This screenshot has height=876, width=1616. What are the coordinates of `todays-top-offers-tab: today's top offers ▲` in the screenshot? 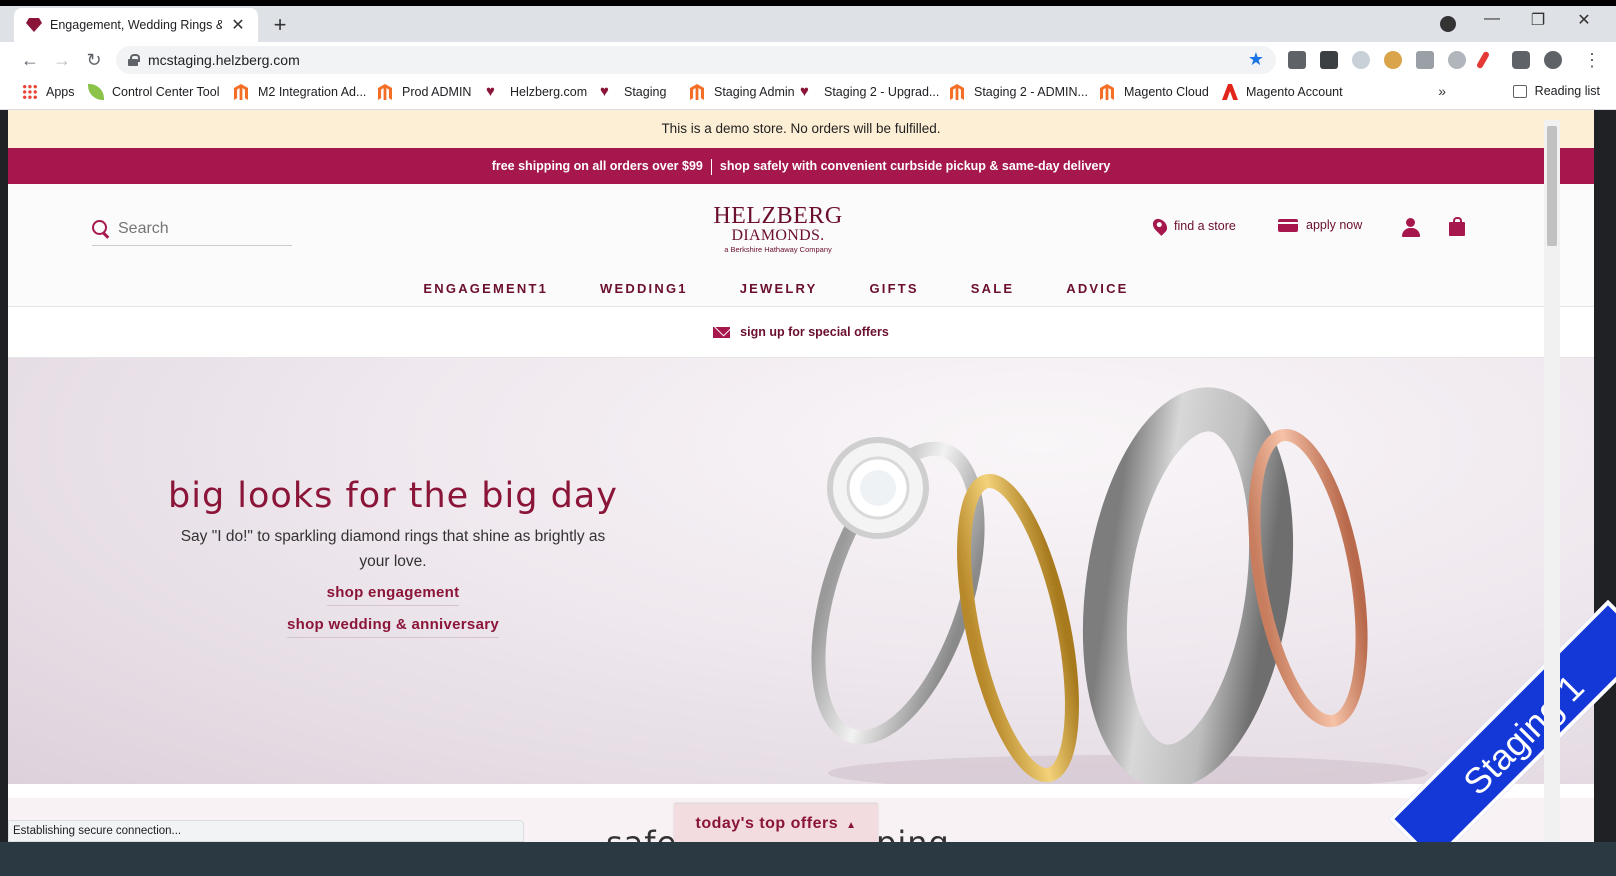 It's located at (776, 824).